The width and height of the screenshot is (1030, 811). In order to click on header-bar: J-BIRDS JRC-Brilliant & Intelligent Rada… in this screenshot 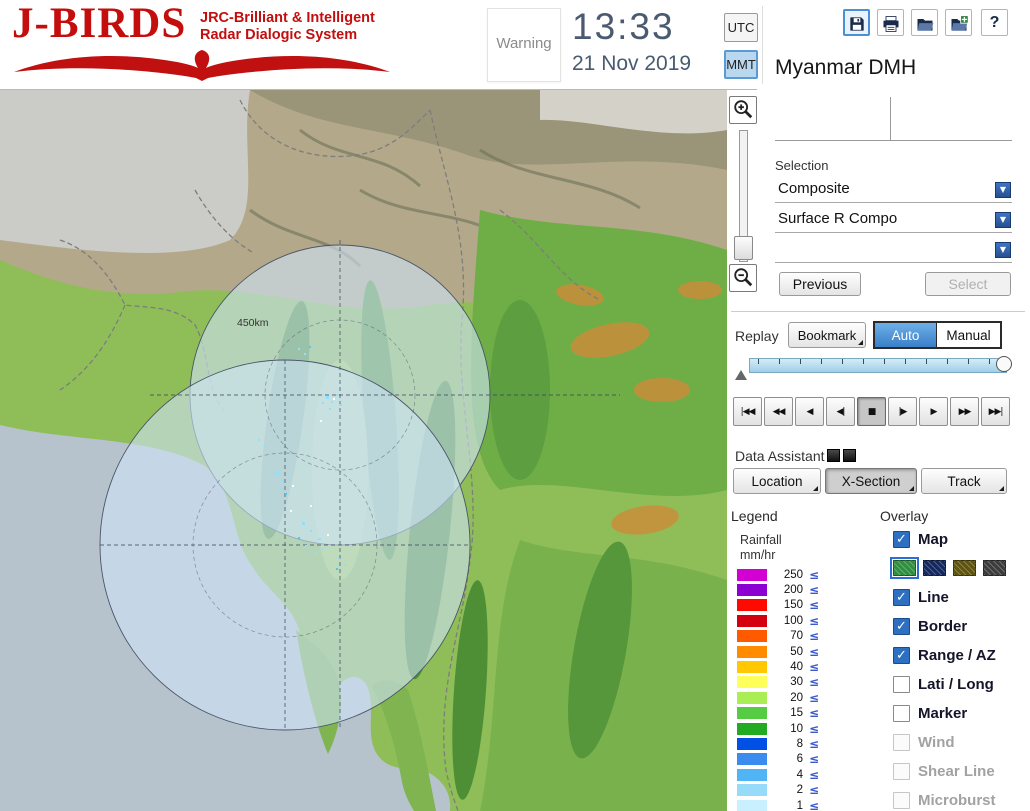, I will do `click(515, 45)`.